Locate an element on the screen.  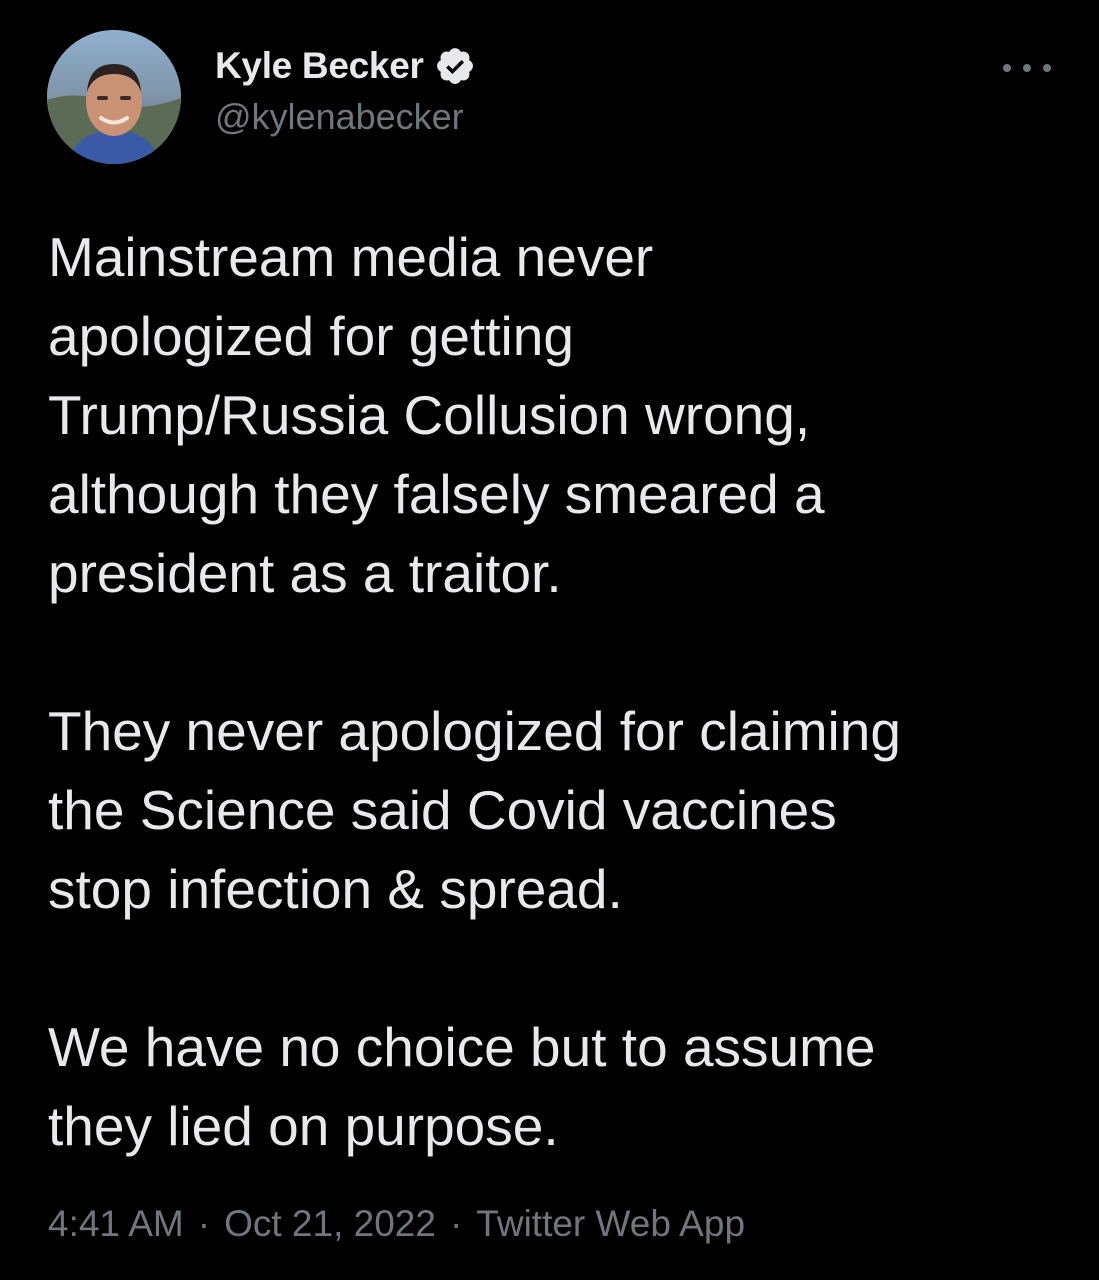
profile-photo-icon is located at coordinates (114, 97).